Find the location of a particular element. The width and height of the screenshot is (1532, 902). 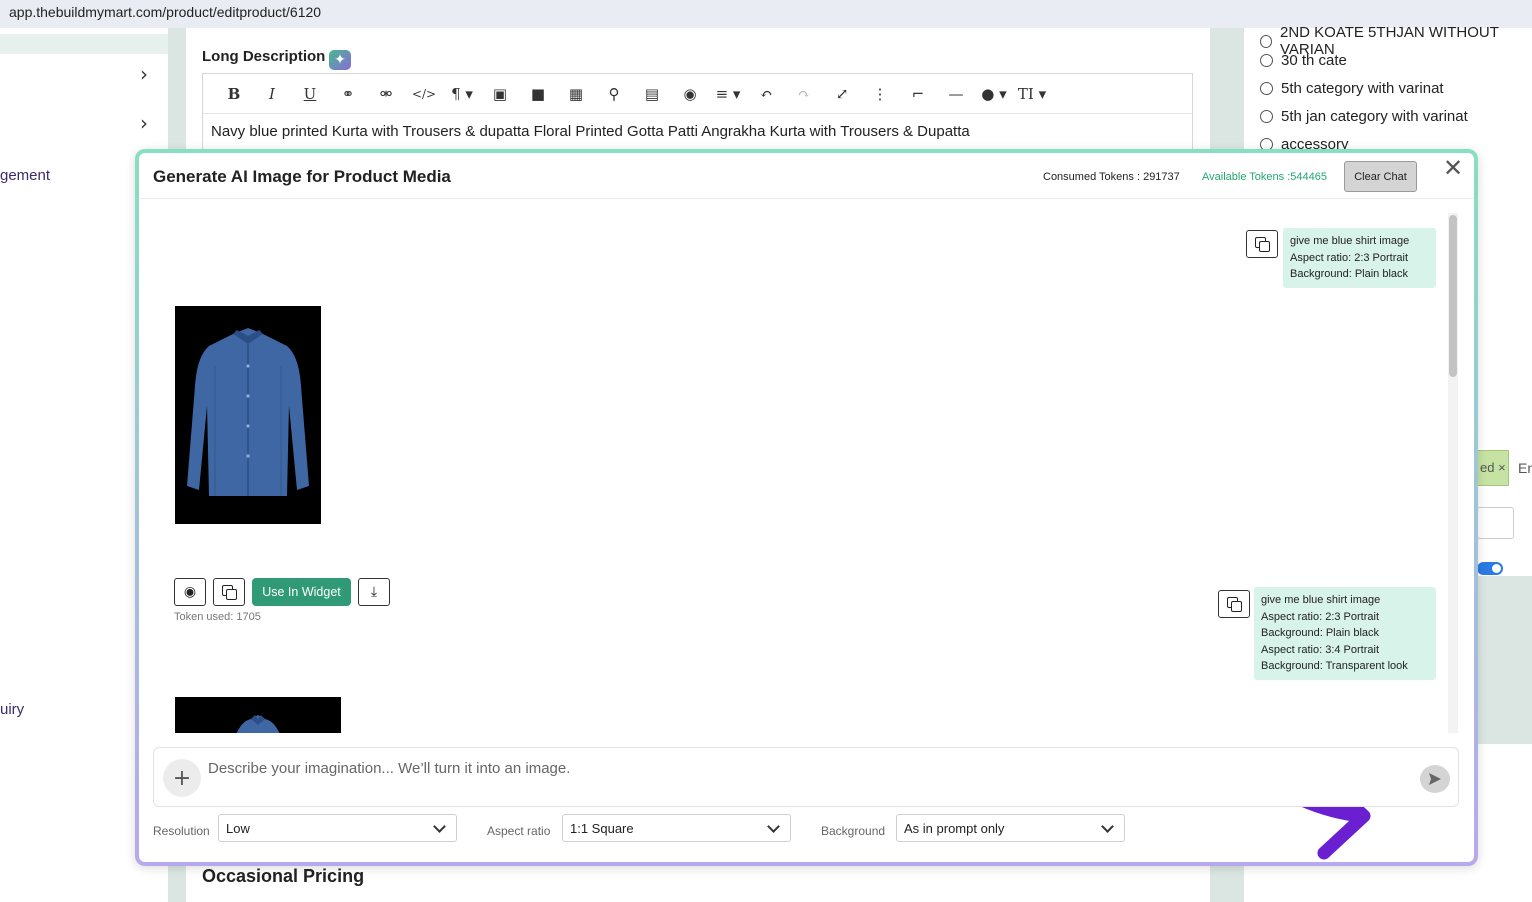

use-in-widget-button: Use In Widget is located at coordinates (301, 592).